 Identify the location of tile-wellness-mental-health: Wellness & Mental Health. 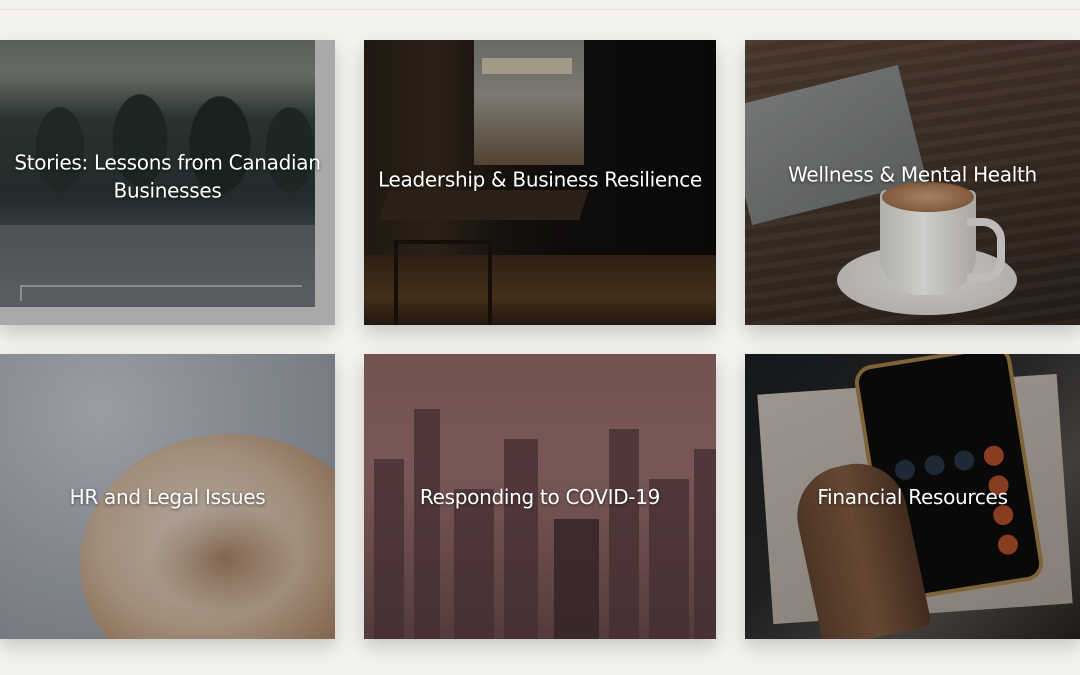
(912, 182).